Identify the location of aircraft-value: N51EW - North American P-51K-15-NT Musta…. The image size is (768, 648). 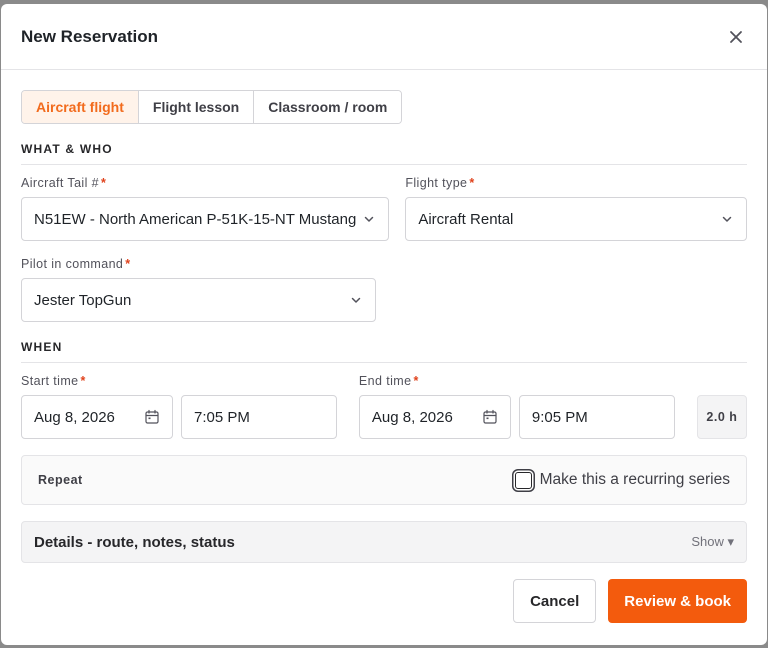
(195, 219).